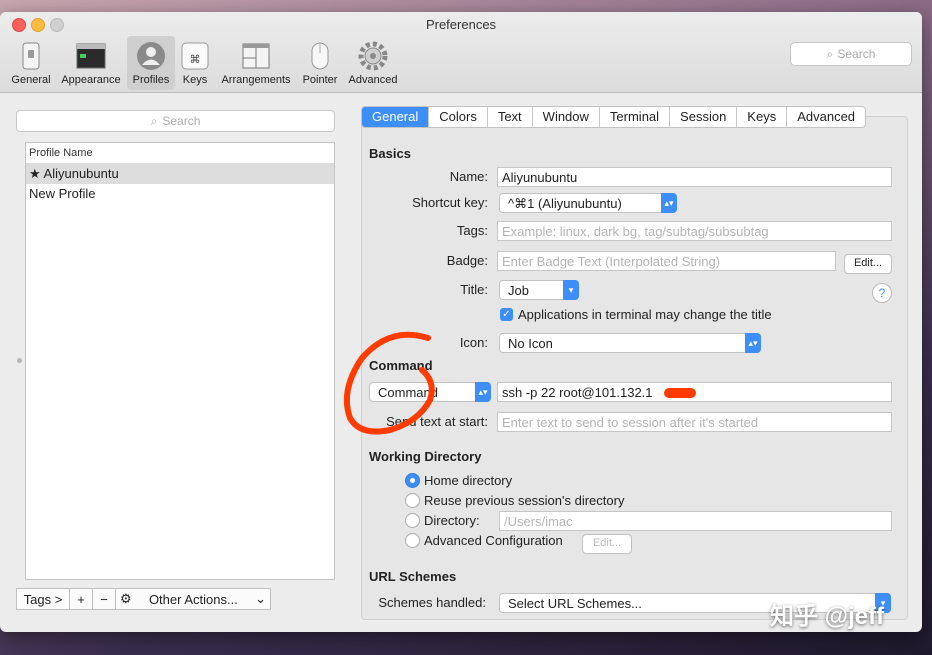  I want to click on general-icon, so click(31, 56).